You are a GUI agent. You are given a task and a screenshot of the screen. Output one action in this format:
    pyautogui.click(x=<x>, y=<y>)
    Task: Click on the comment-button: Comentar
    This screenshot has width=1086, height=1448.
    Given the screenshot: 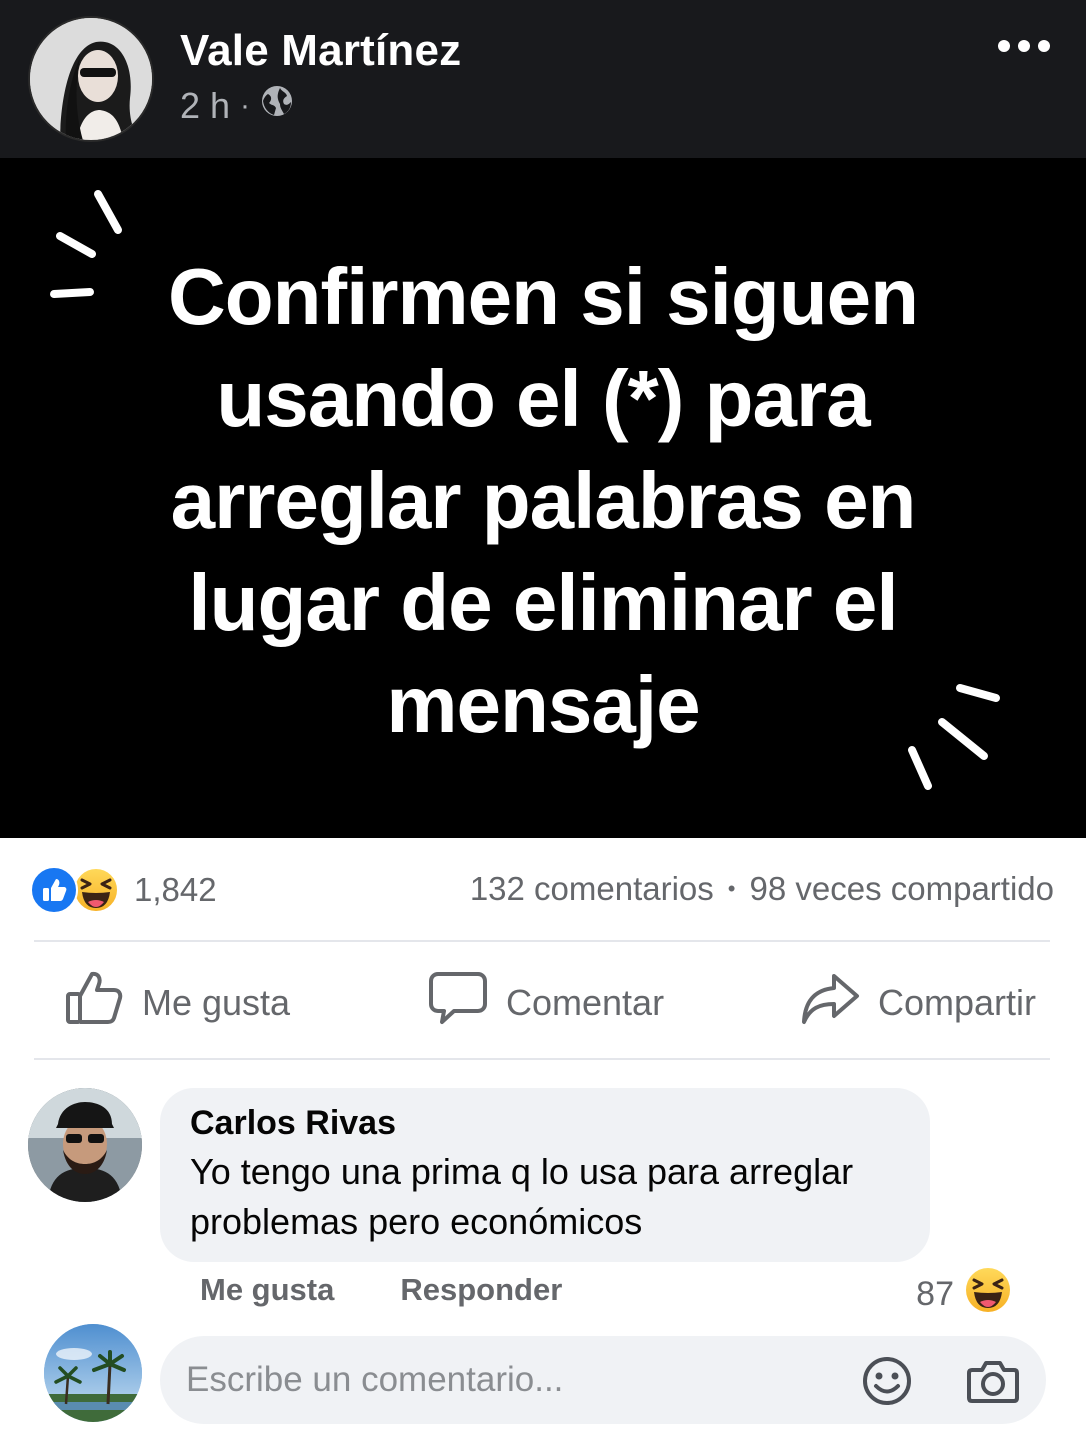 What is the action you would take?
    pyautogui.click(x=546, y=1002)
    